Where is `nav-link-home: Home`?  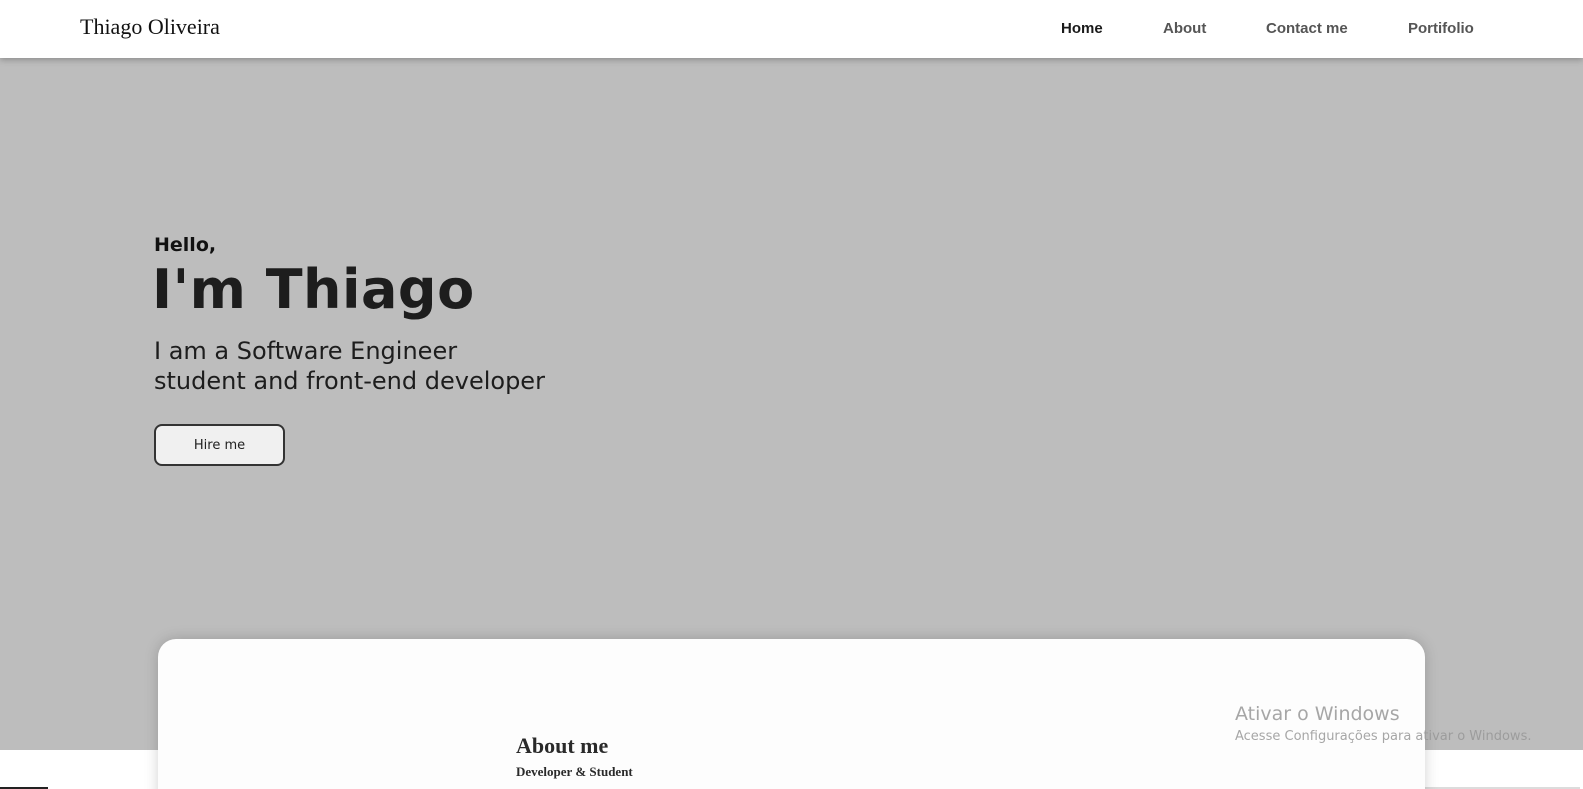 nav-link-home: Home is located at coordinates (1082, 28).